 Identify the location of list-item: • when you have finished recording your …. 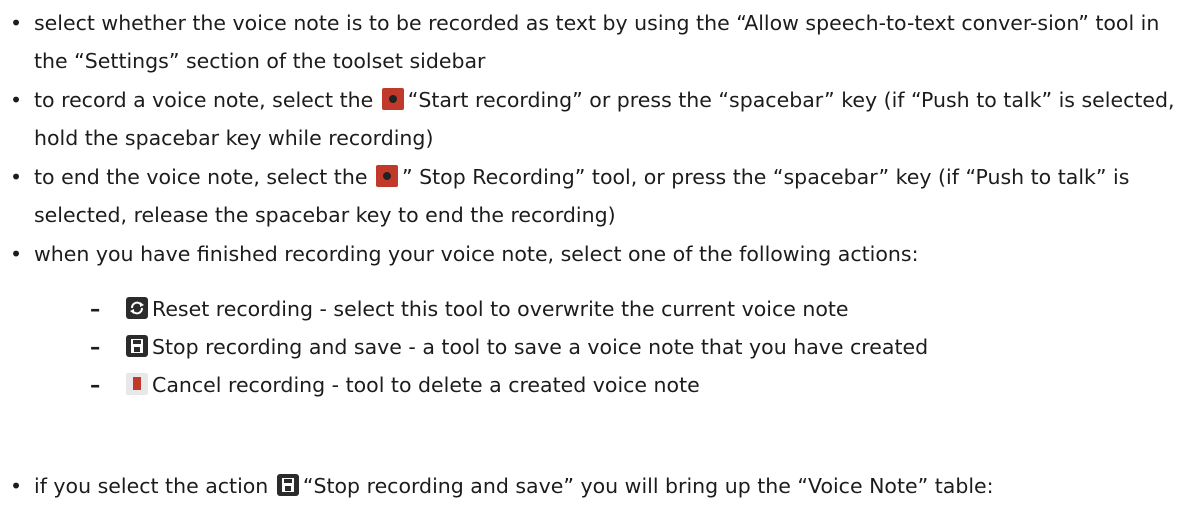
(594, 254).